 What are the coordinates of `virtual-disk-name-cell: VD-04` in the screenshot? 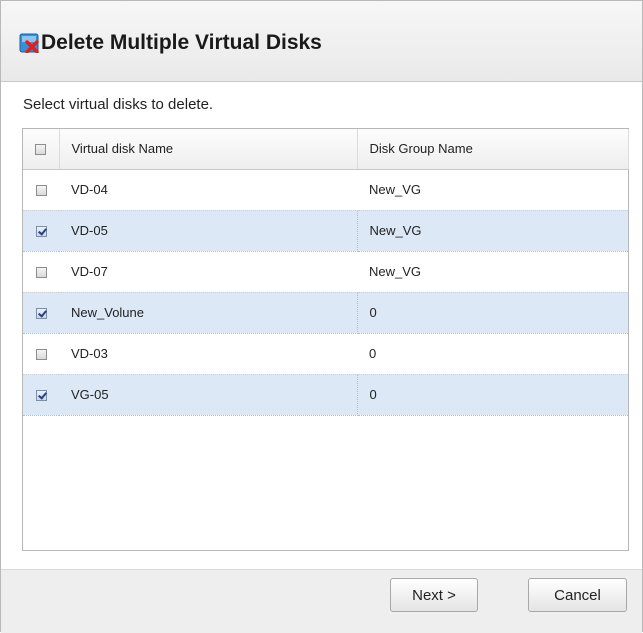 It's located at (208, 190).